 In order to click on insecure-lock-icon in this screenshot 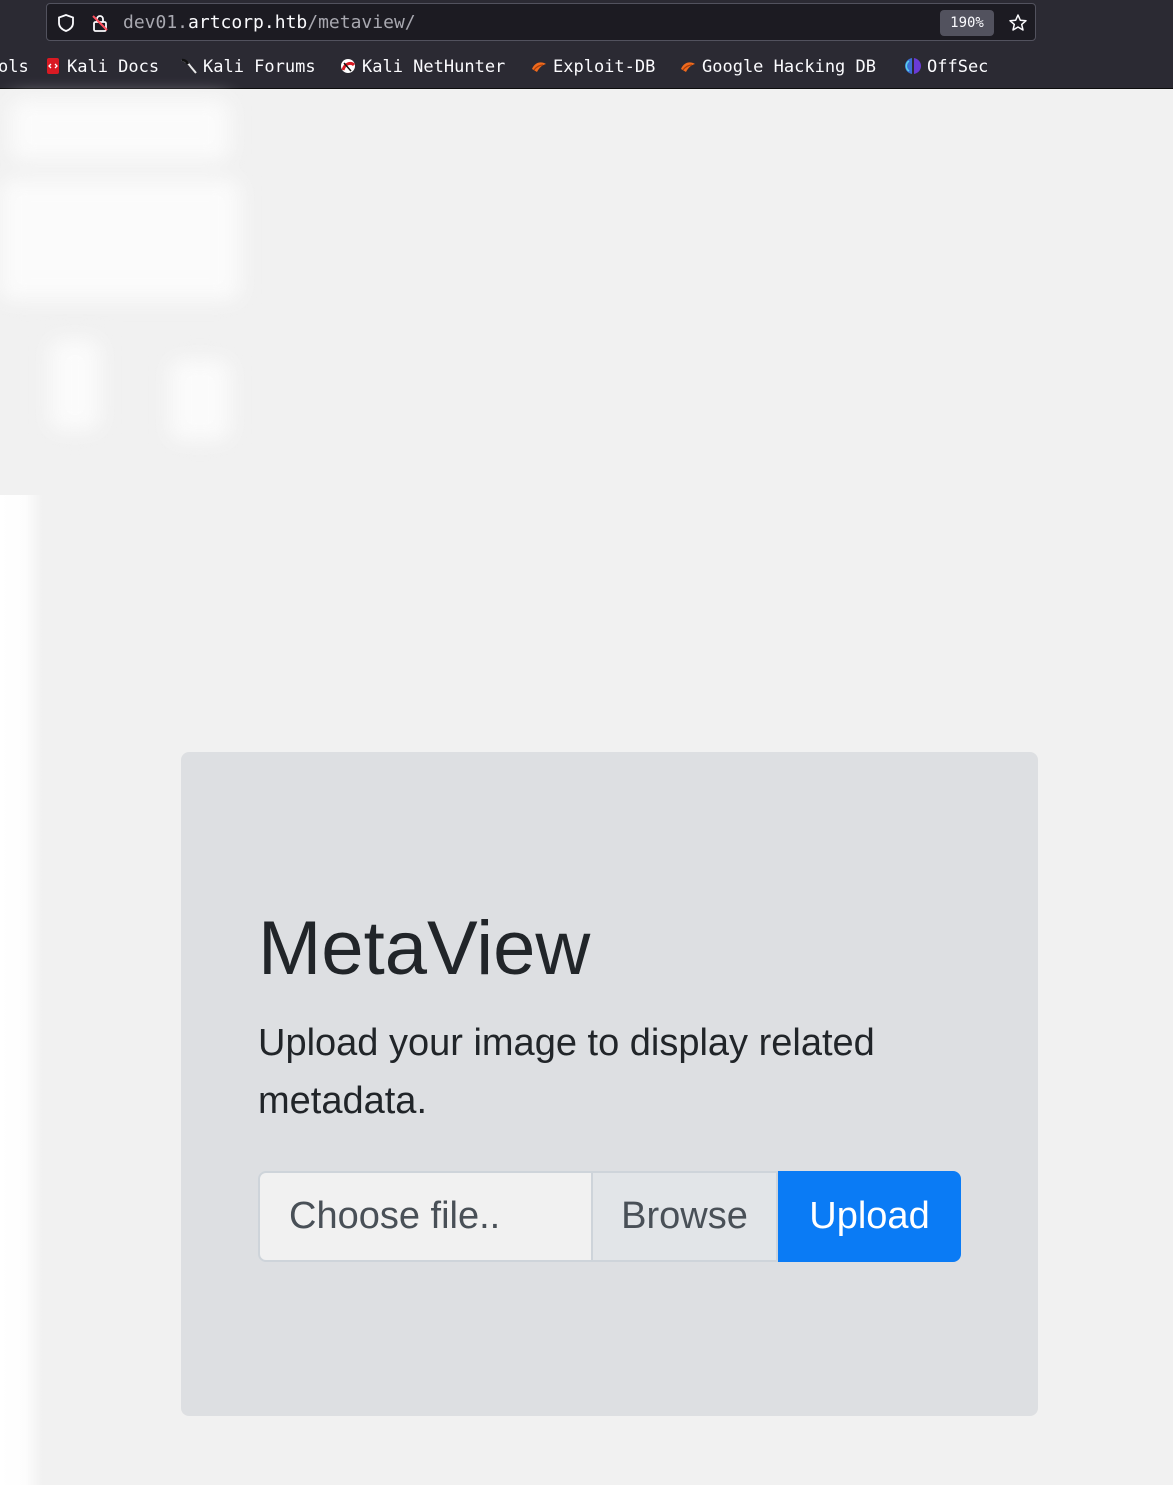, I will do `click(100, 23)`.